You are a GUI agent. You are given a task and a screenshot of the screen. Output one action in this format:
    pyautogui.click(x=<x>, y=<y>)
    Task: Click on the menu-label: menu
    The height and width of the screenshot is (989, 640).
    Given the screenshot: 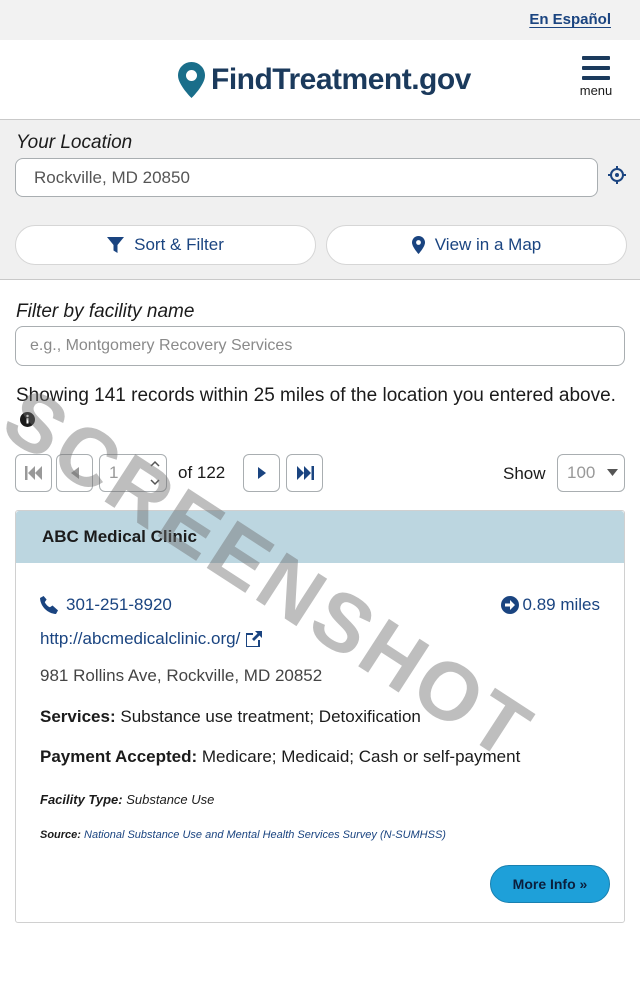 What is the action you would take?
    pyautogui.click(x=596, y=90)
    